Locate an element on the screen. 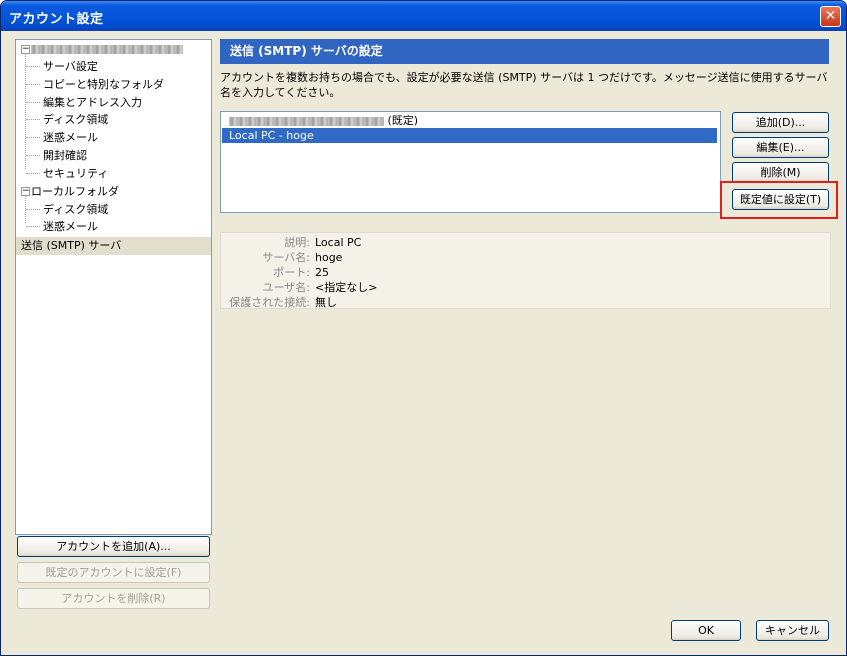 This screenshot has height=656, width=847. delete-server-button: 削除(M) is located at coordinates (780, 172).